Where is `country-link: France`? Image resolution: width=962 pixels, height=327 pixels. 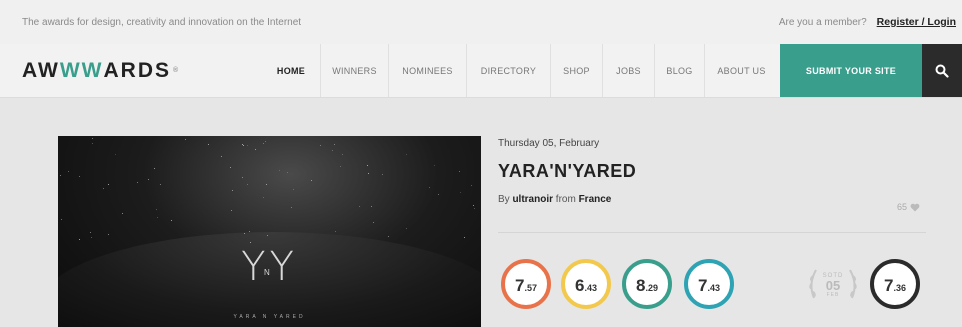 country-link: France is located at coordinates (595, 199).